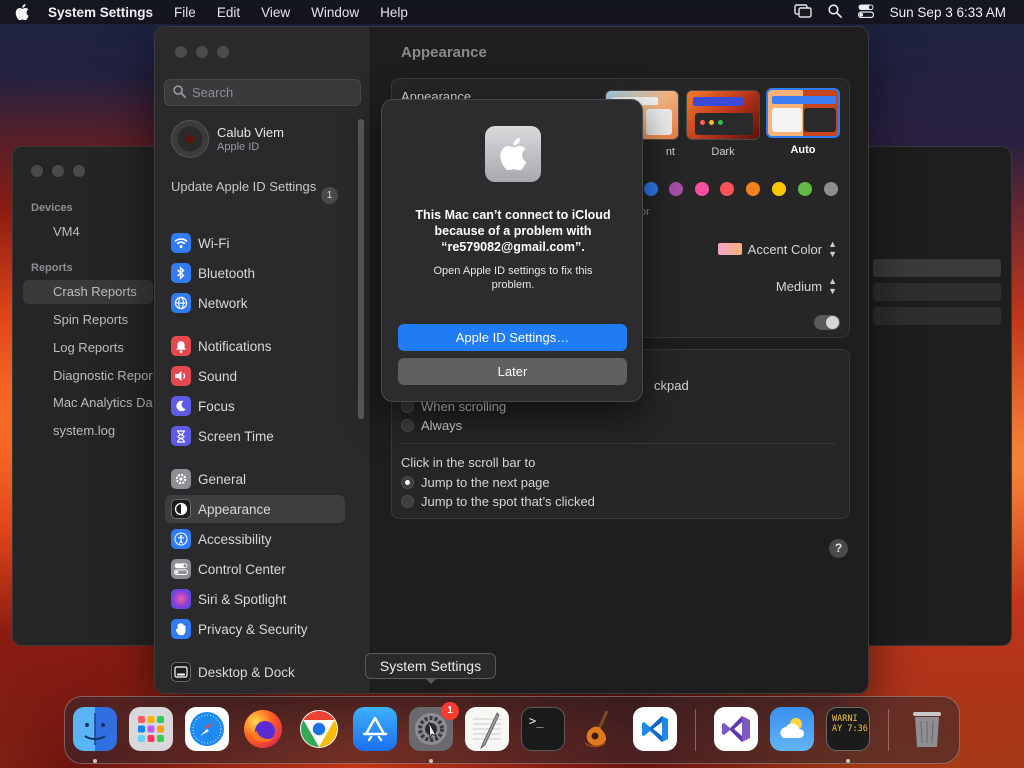 This screenshot has width=1024, height=768. What do you see at coordinates (543, 729) in the screenshot?
I see `terminal-icon: >_` at bounding box center [543, 729].